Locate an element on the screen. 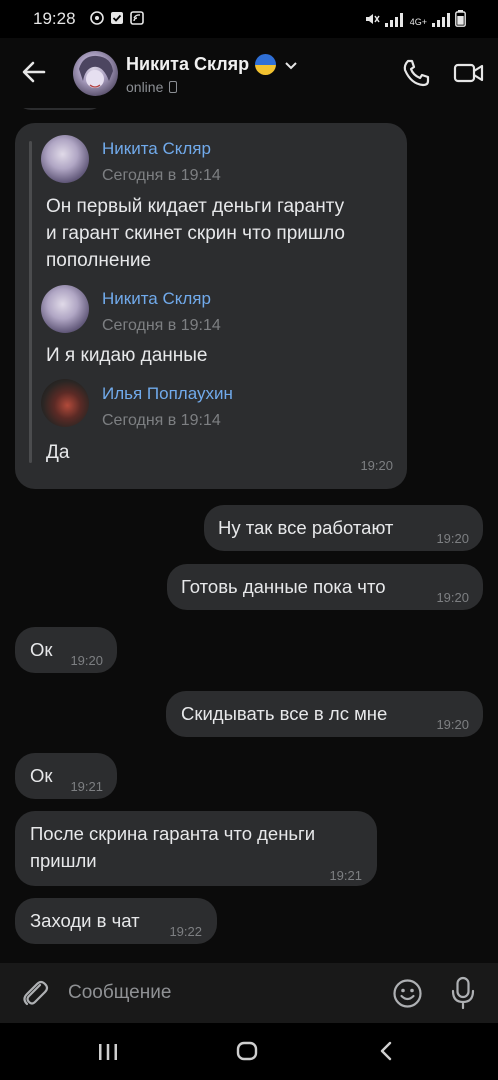 This screenshot has height=1080, width=498. incoming-message: Заходи в чат 19:22 is located at coordinates (116, 921).